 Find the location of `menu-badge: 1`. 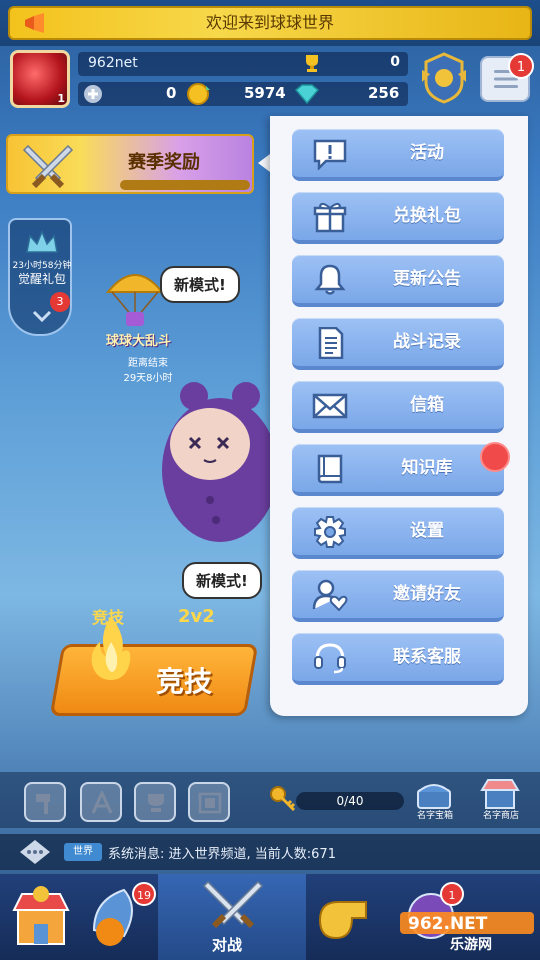

menu-badge: 1 is located at coordinates (521, 66).